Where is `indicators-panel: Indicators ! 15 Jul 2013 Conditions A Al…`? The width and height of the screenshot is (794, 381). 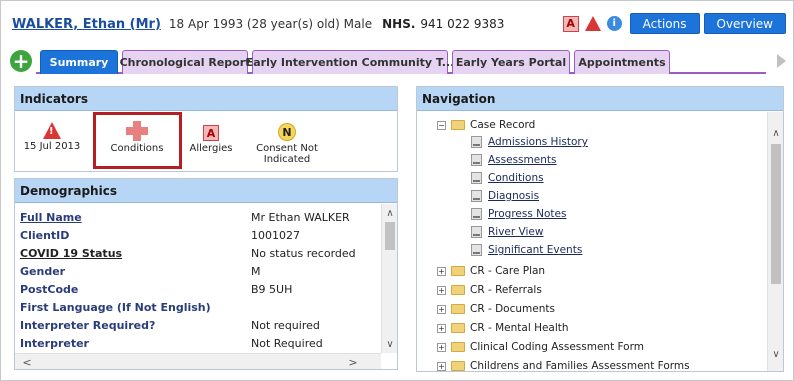 indicators-panel: Indicators ! 15 Jul 2013 Conditions A Al… is located at coordinates (206, 129).